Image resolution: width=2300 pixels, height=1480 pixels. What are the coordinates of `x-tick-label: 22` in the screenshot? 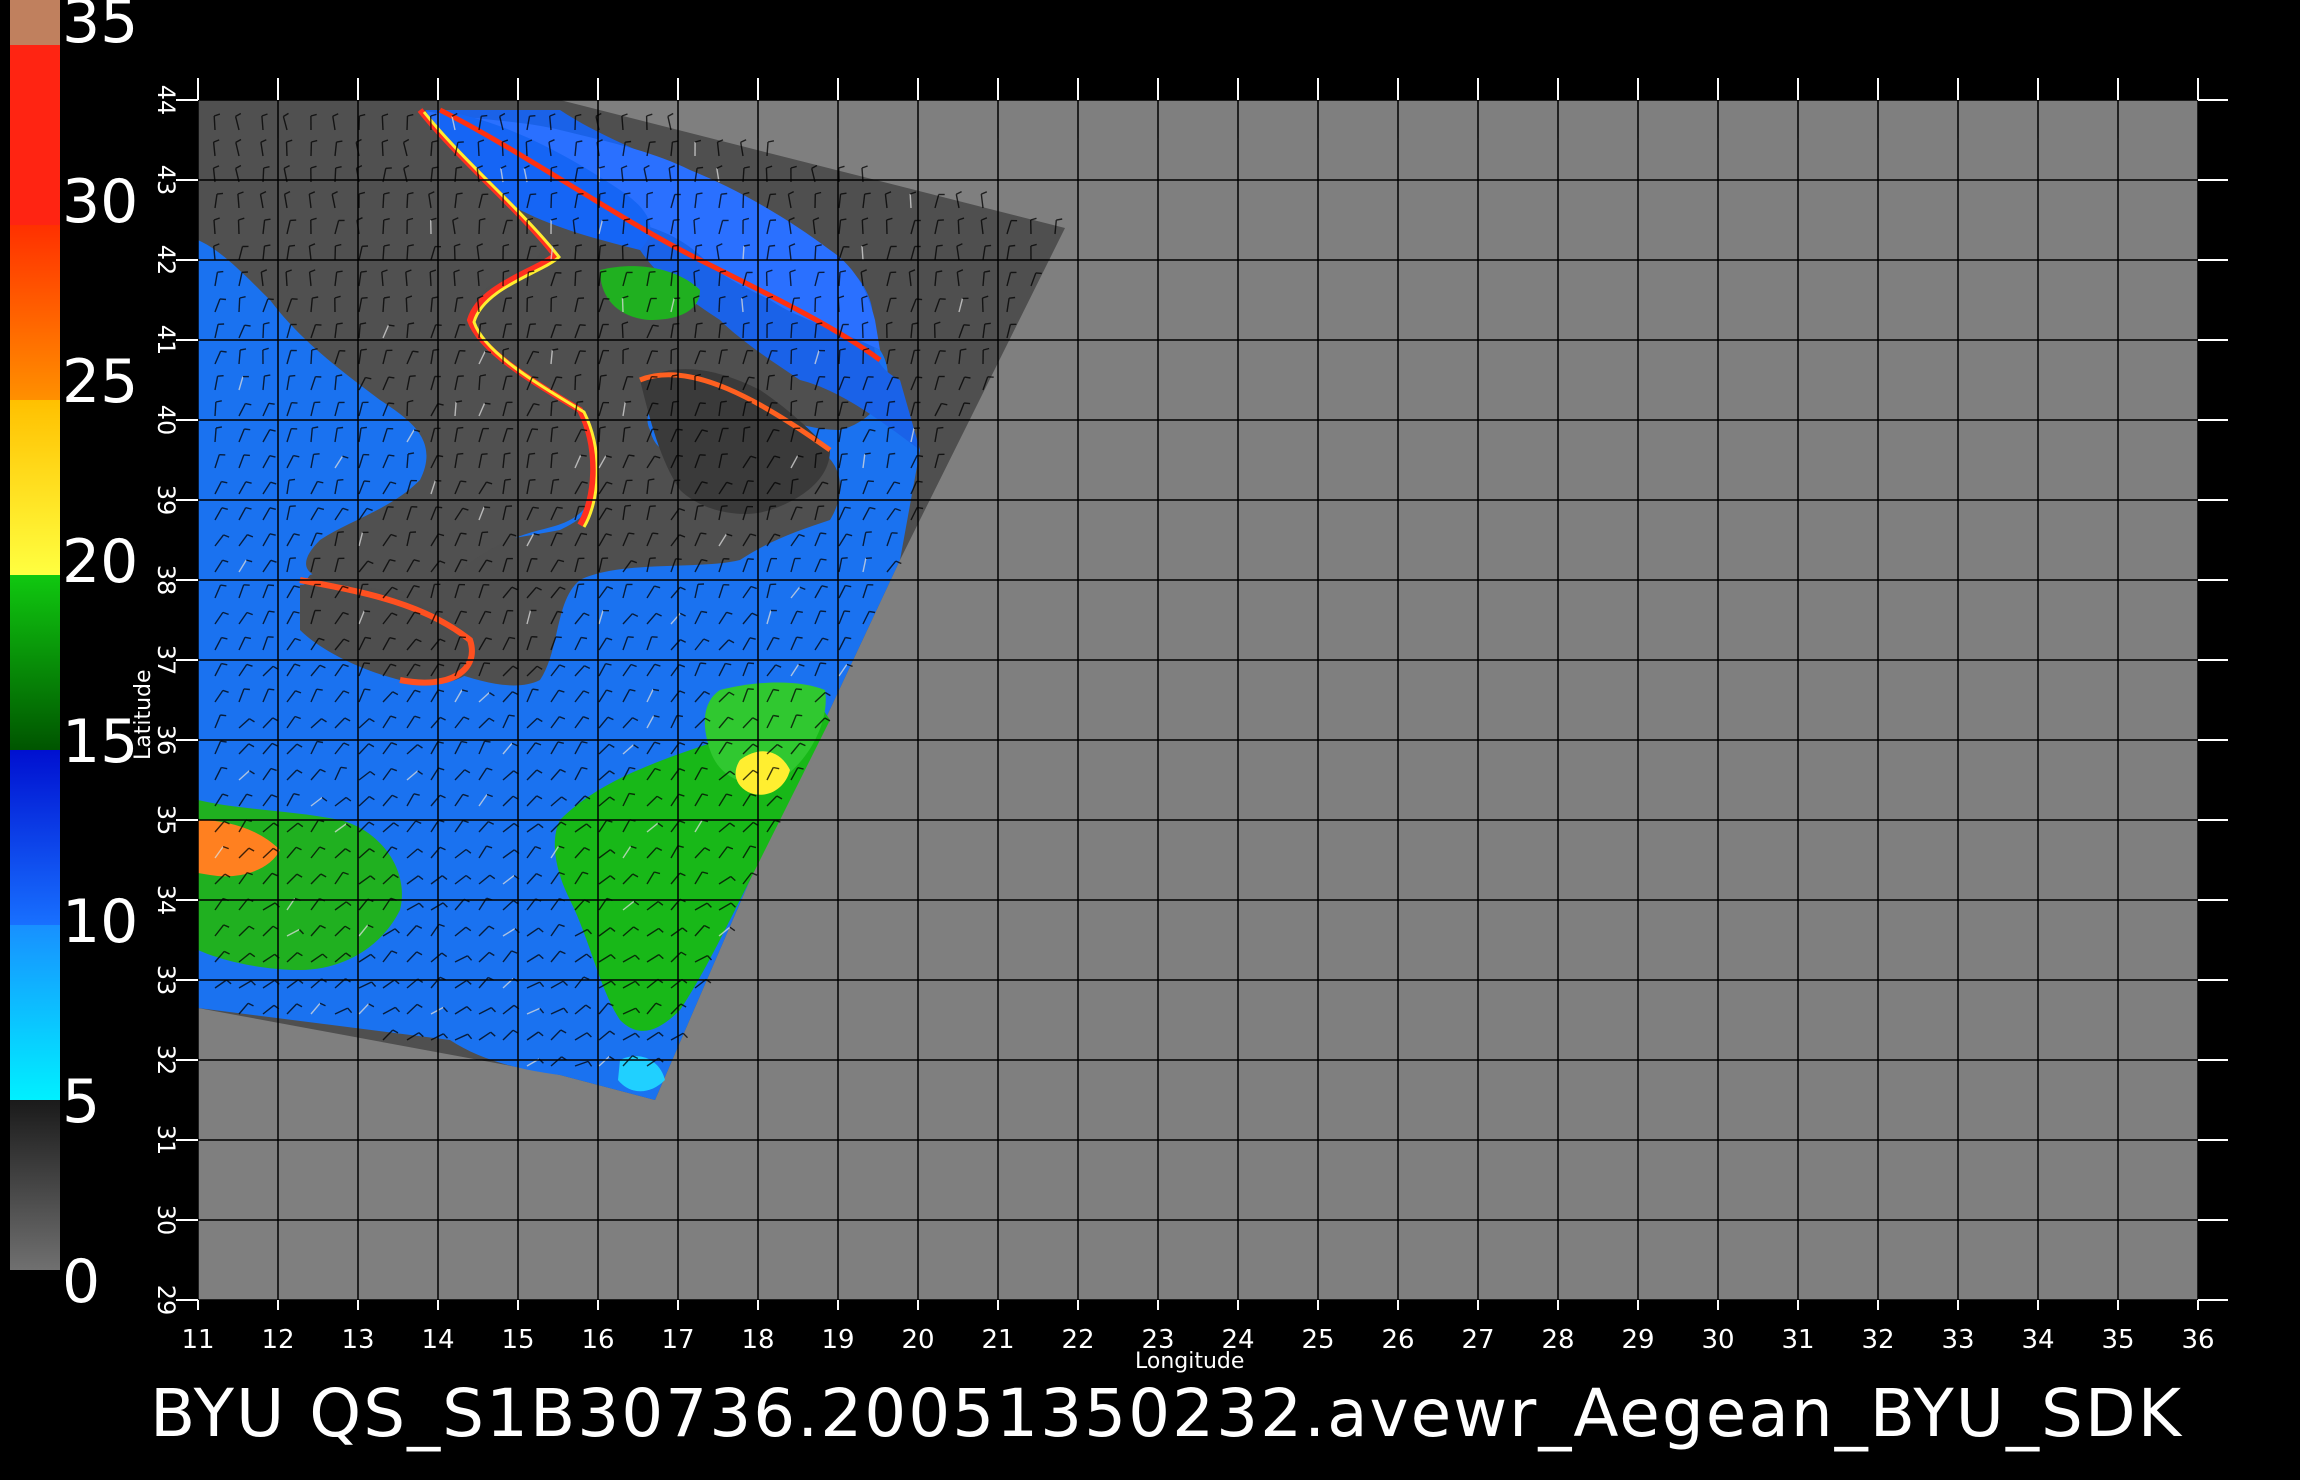 It's located at (1077, 1340).